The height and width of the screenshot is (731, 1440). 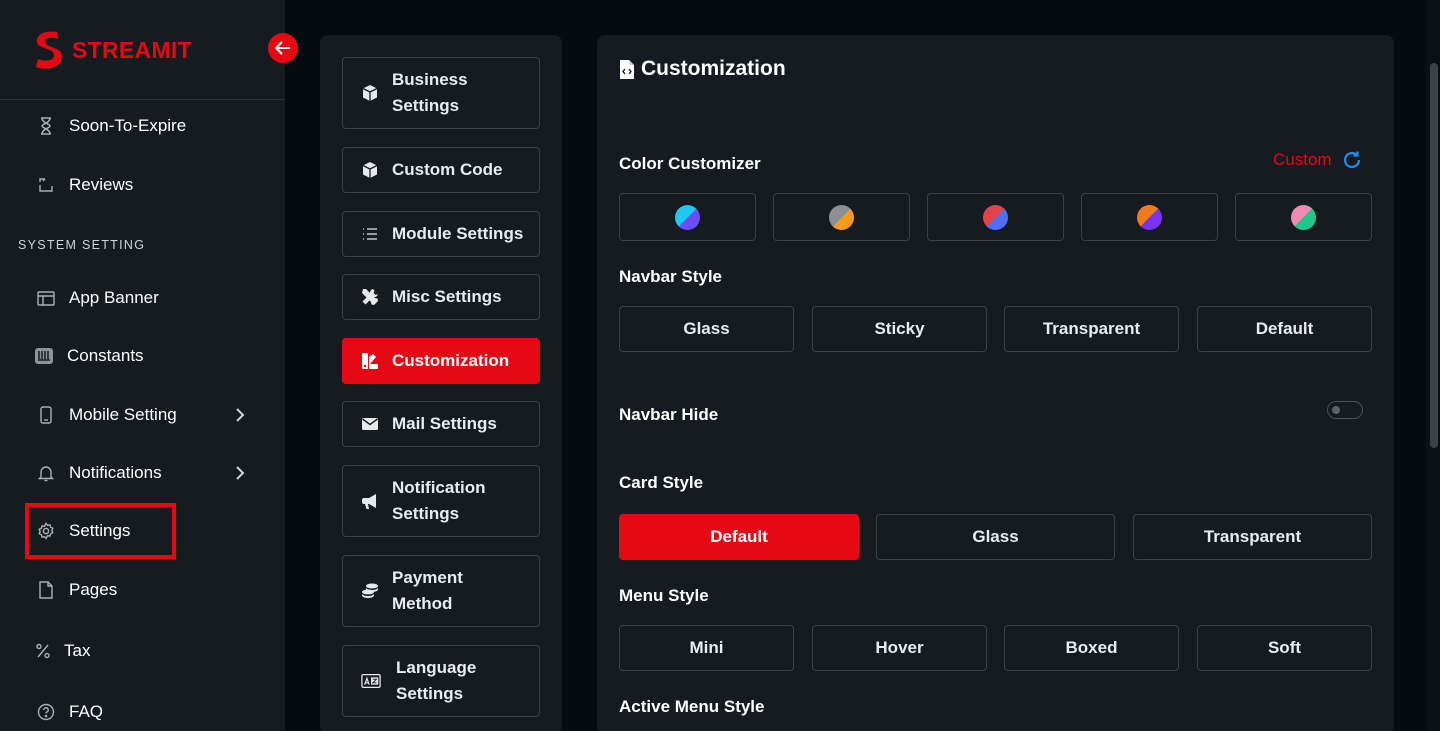 What do you see at coordinates (458, 233) in the screenshot?
I see `menu-label: Module Settings` at bounding box center [458, 233].